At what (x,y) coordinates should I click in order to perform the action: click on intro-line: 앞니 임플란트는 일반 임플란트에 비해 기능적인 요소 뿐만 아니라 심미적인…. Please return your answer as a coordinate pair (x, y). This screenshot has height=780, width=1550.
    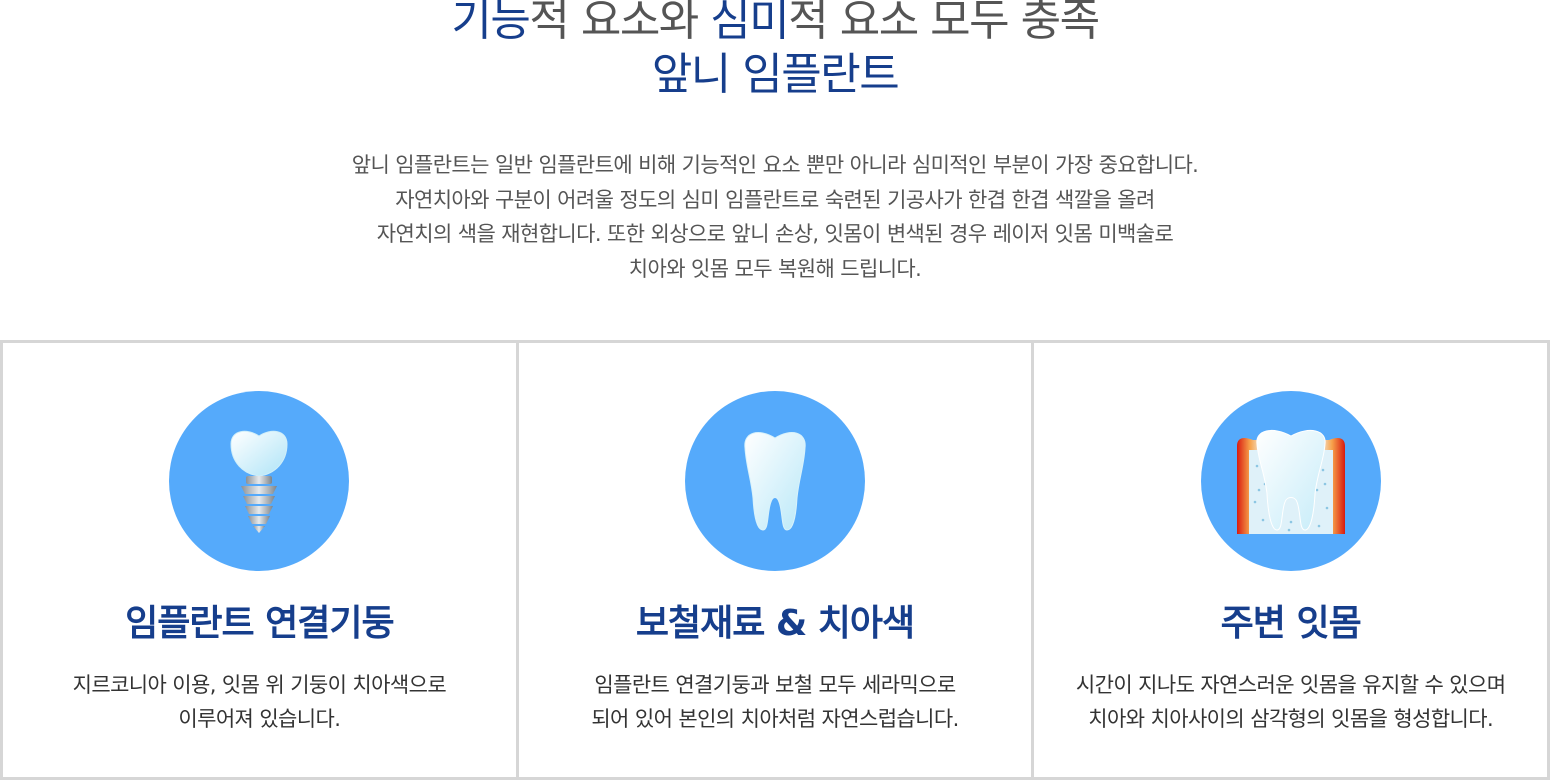
    Looking at the image, I should click on (775, 165).